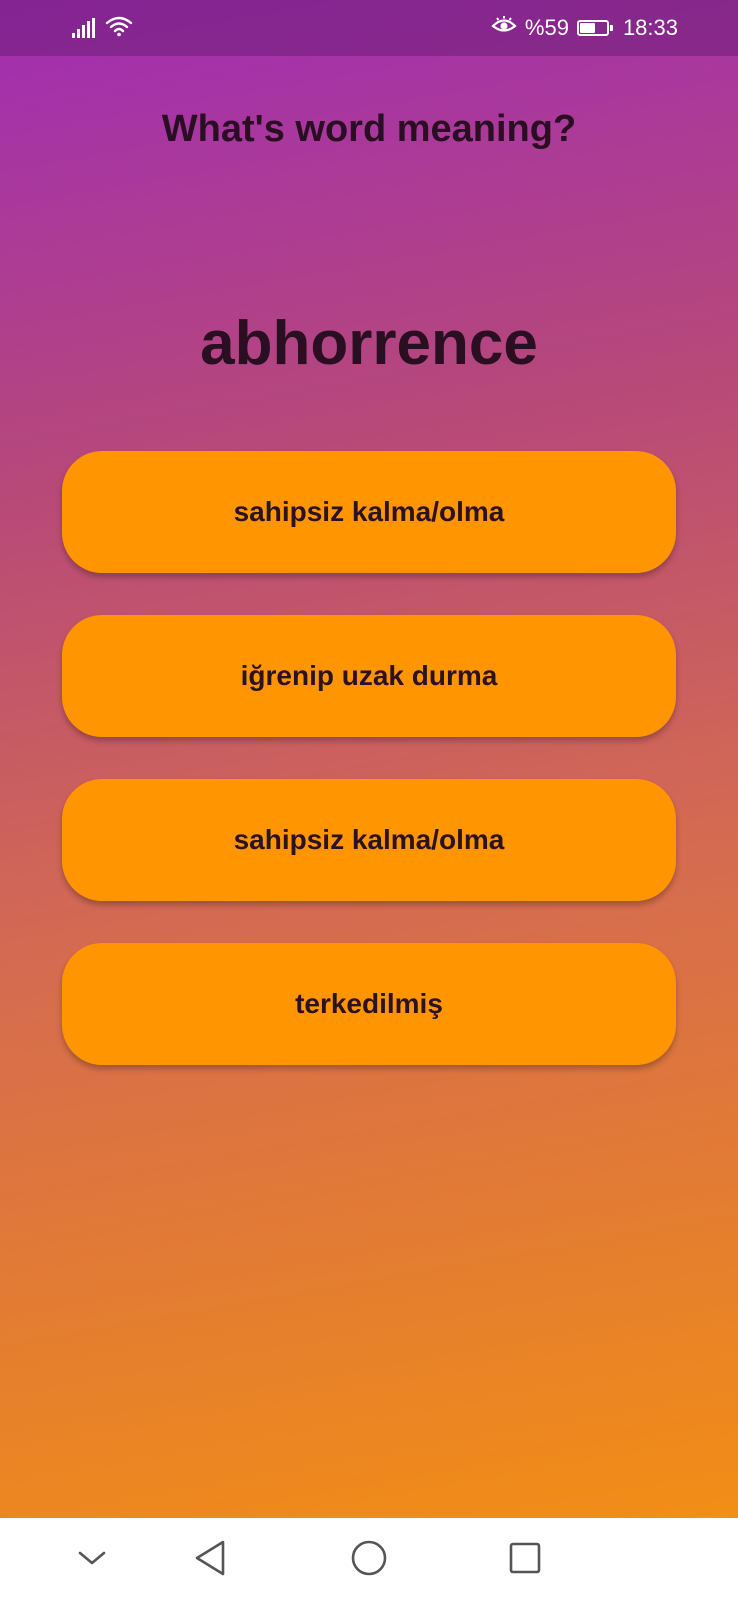 Image resolution: width=738 pixels, height=1600 pixels. What do you see at coordinates (525, 1558) in the screenshot?
I see `recents-square-icon` at bounding box center [525, 1558].